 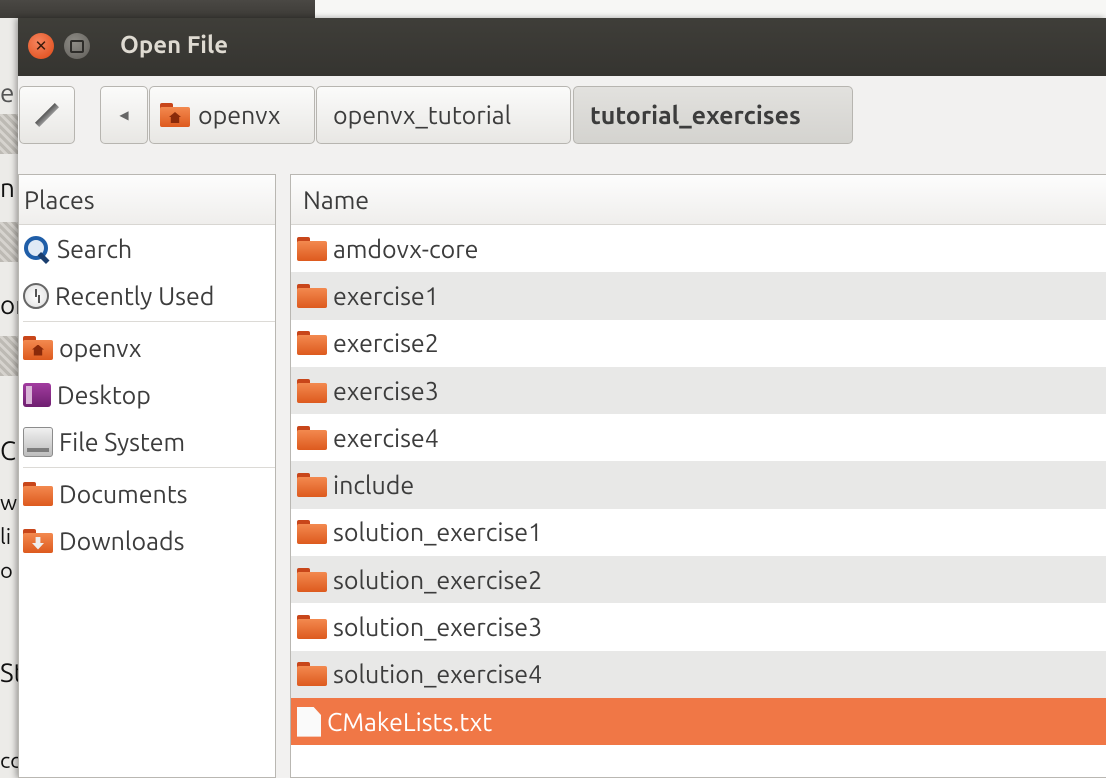 What do you see at coordinates (122, 540) in the screenshot?
I see `place-label: Downloads` at bounding box center [122, 540].